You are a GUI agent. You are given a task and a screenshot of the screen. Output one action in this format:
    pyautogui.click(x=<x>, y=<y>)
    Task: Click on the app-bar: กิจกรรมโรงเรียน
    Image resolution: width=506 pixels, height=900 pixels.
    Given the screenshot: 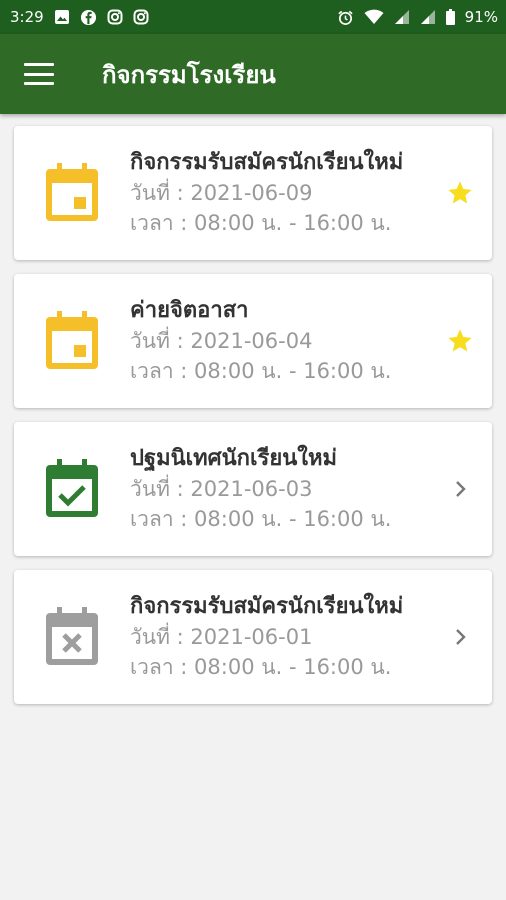 What is the action you would take?
    pyautogui.click(x=253, y=74)
    